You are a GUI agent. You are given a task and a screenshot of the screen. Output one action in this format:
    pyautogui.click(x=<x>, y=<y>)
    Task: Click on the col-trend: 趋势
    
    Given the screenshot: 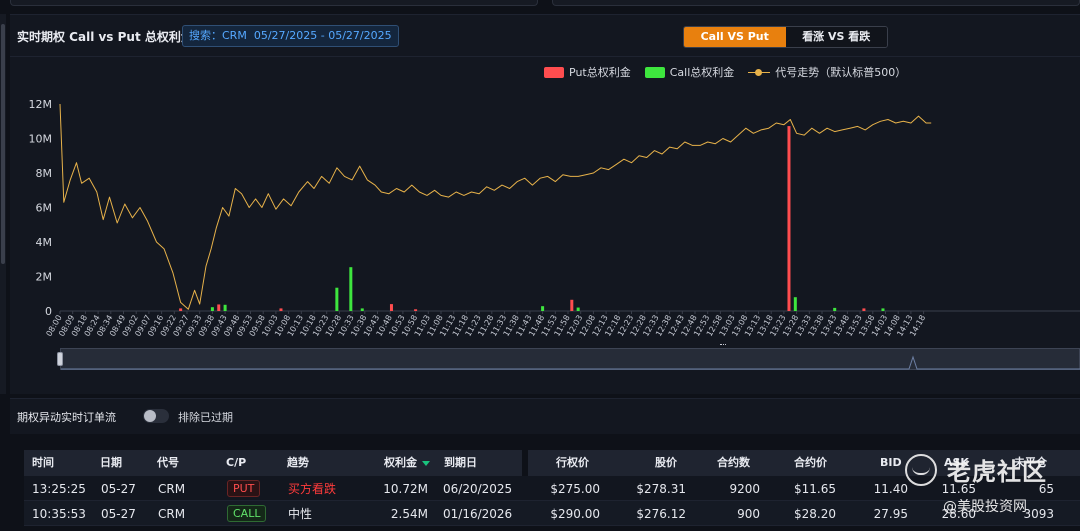 What is the action you would take?
    pyautogui.click(x=298, y=463)
    